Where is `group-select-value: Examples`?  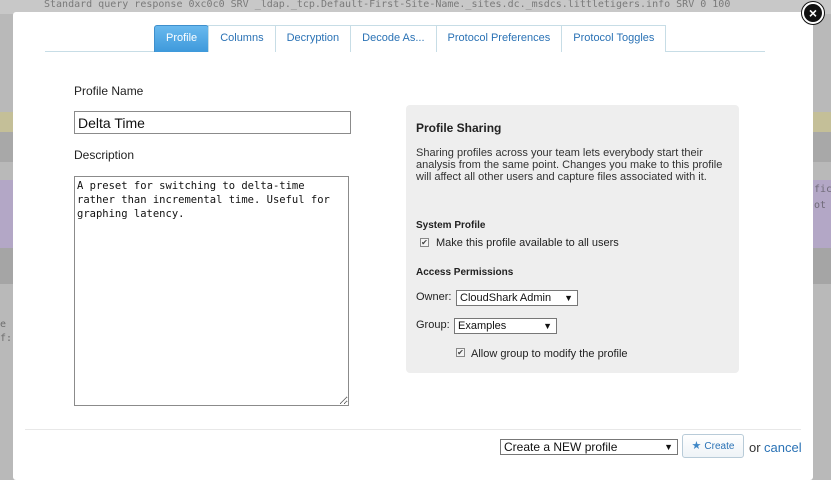
group-select-value: Examples is located at coordinates (482, 326).